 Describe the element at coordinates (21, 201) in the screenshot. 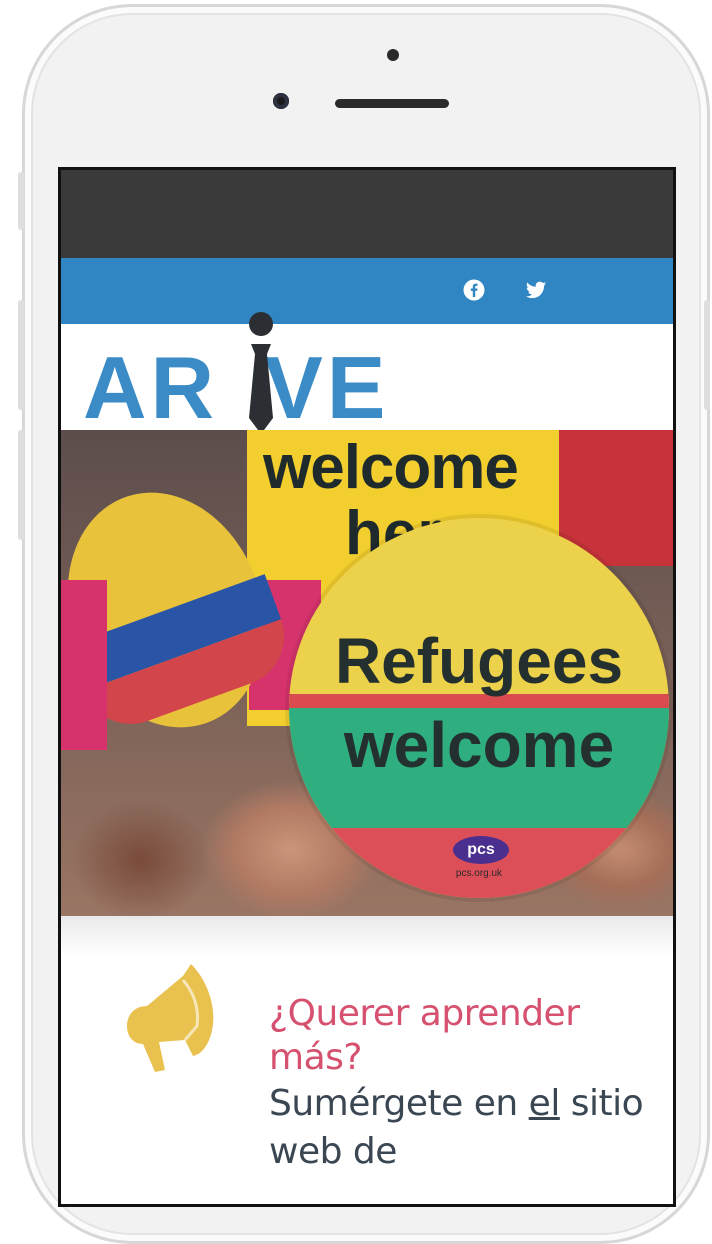

I see `mute-switch` at that location.